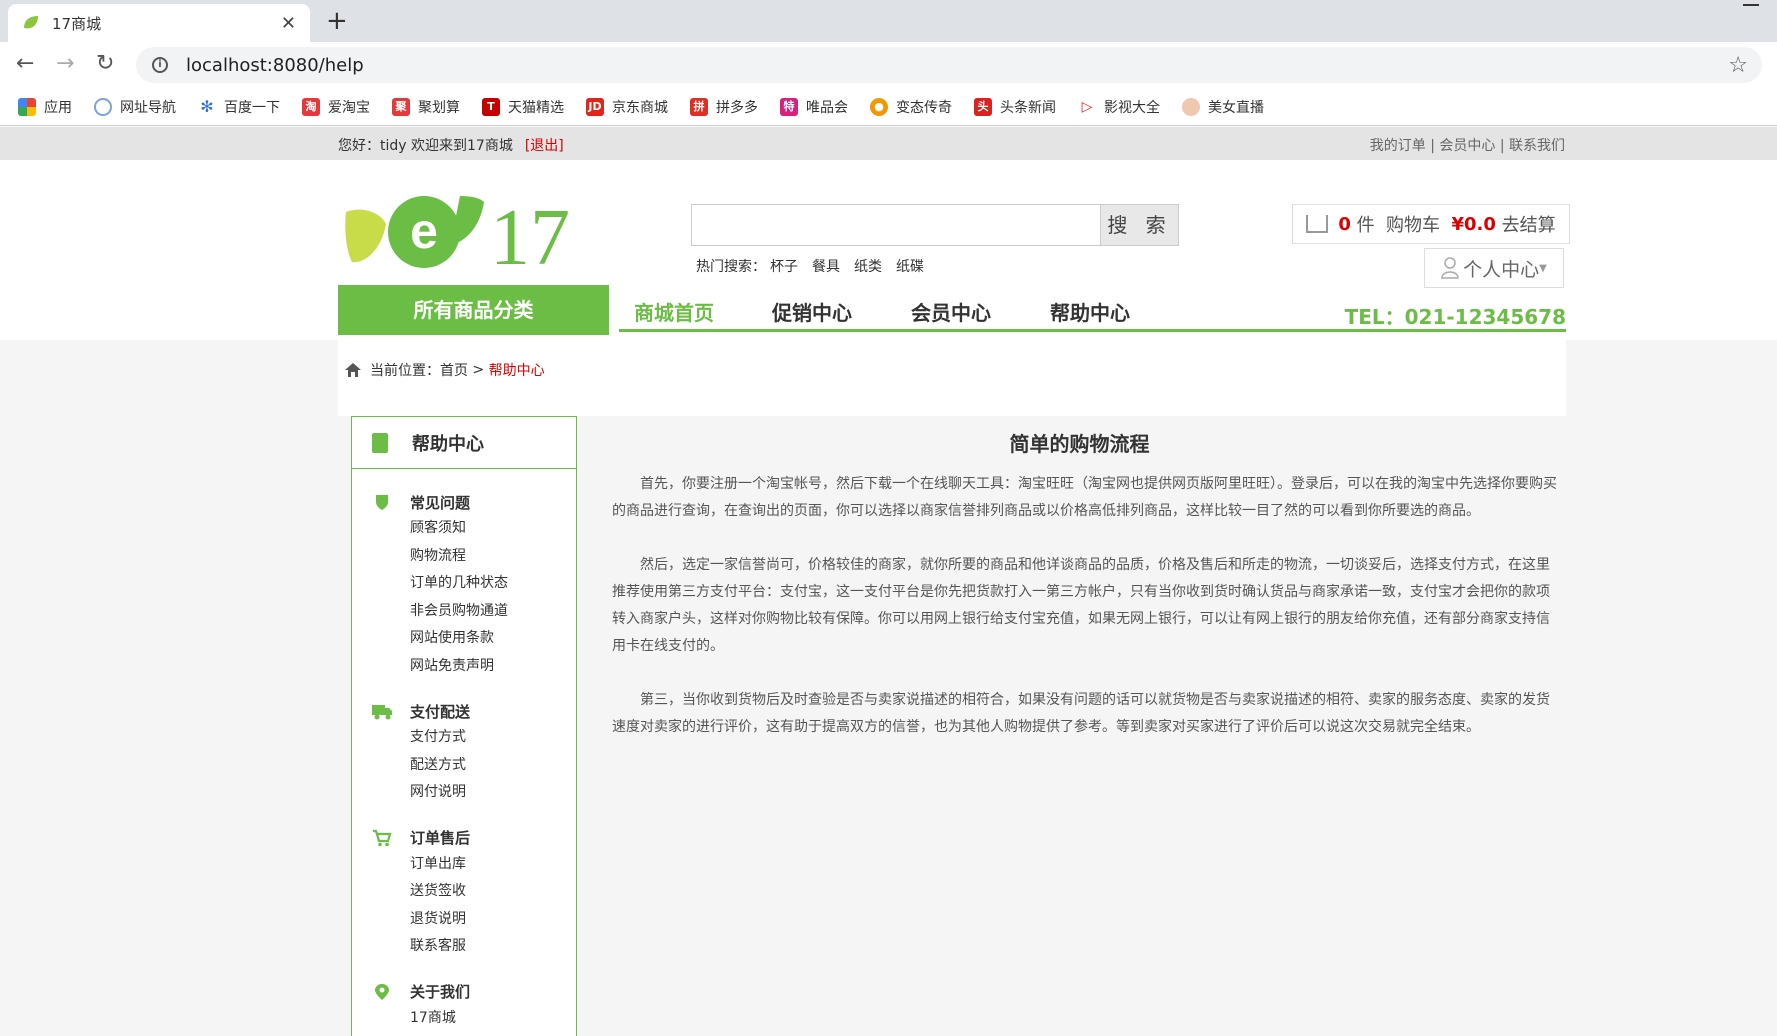 The height and width of the screenshot is (1036, 1777). I want to click on jd-icon: JD, so click(595, 106).